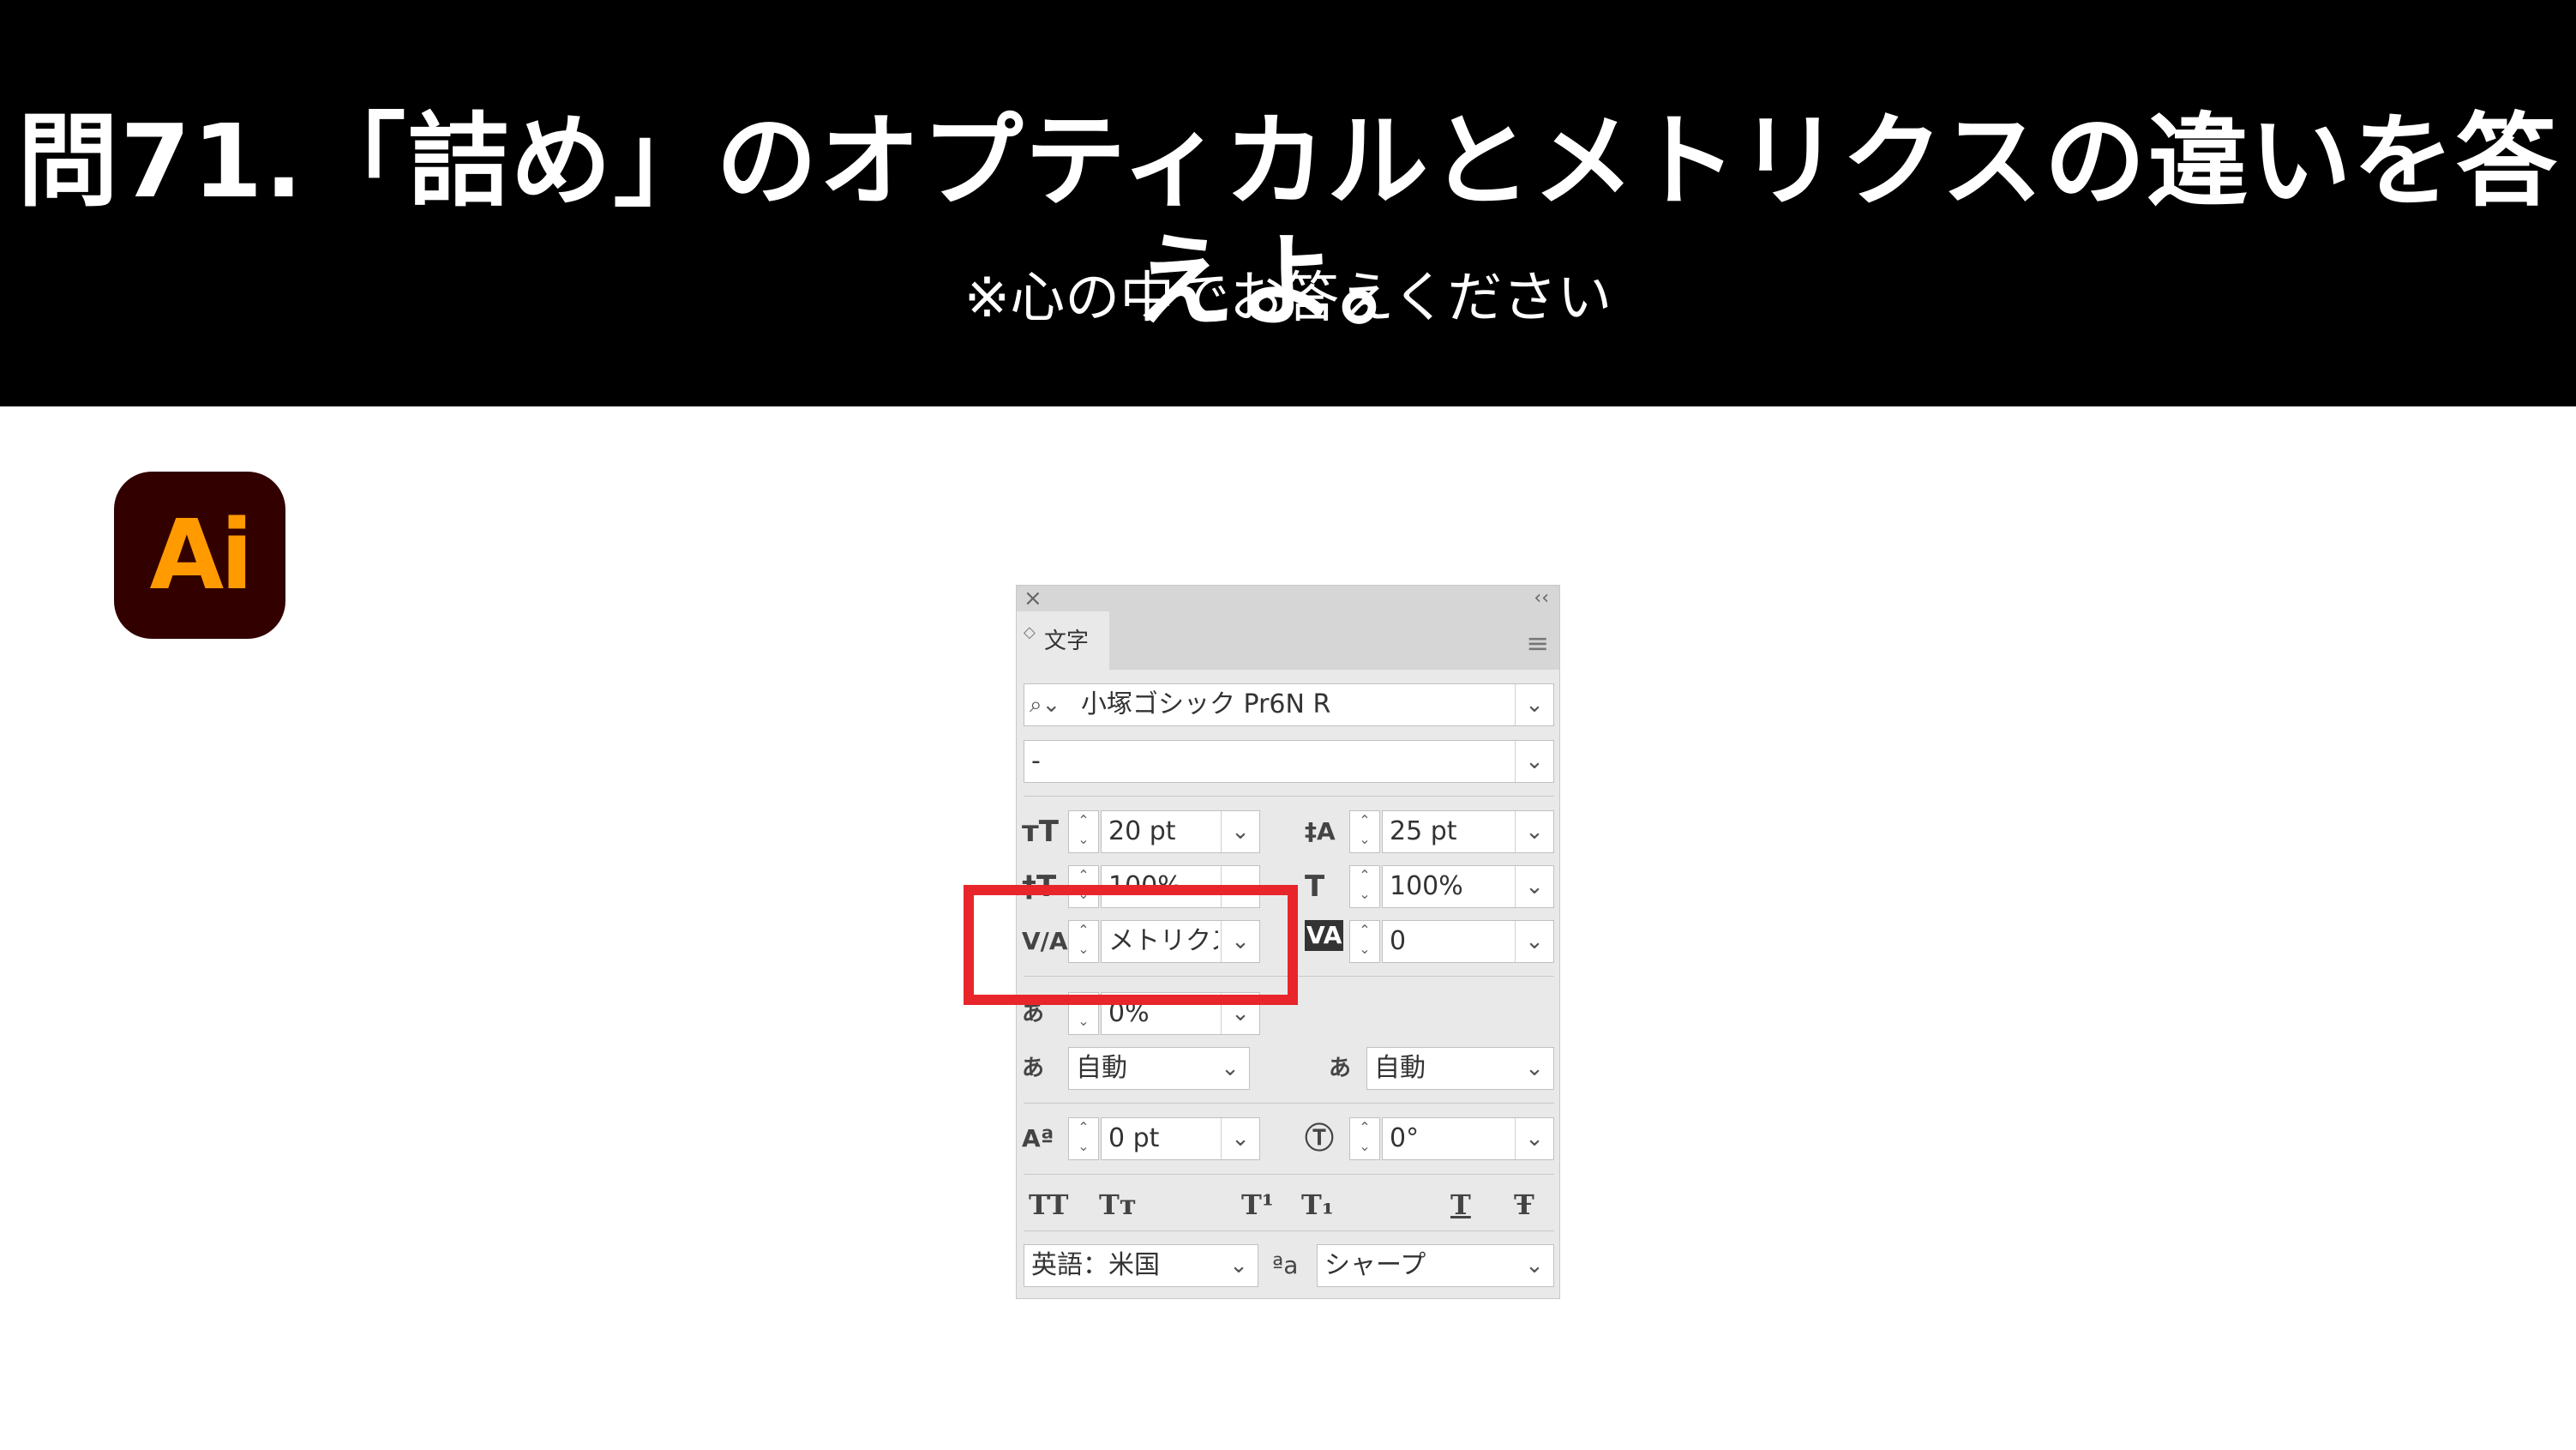 The image size is (2576, 1450). Describe the element at coordinates (1159, 1068) in the screenshot. I see `aki-left-select: 自動 ⌄` at that location.